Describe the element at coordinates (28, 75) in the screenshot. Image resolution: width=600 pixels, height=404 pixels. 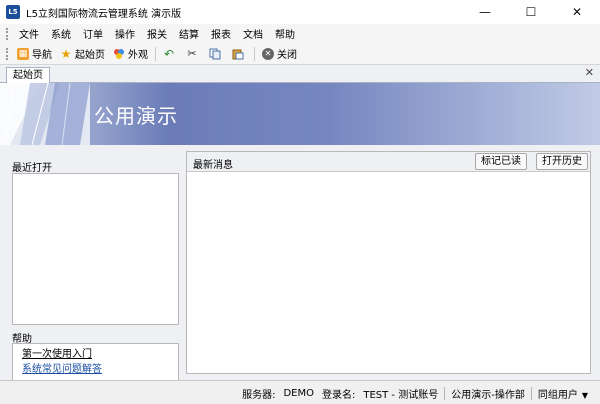
I see `tab-start-page: 起始页` at that location.